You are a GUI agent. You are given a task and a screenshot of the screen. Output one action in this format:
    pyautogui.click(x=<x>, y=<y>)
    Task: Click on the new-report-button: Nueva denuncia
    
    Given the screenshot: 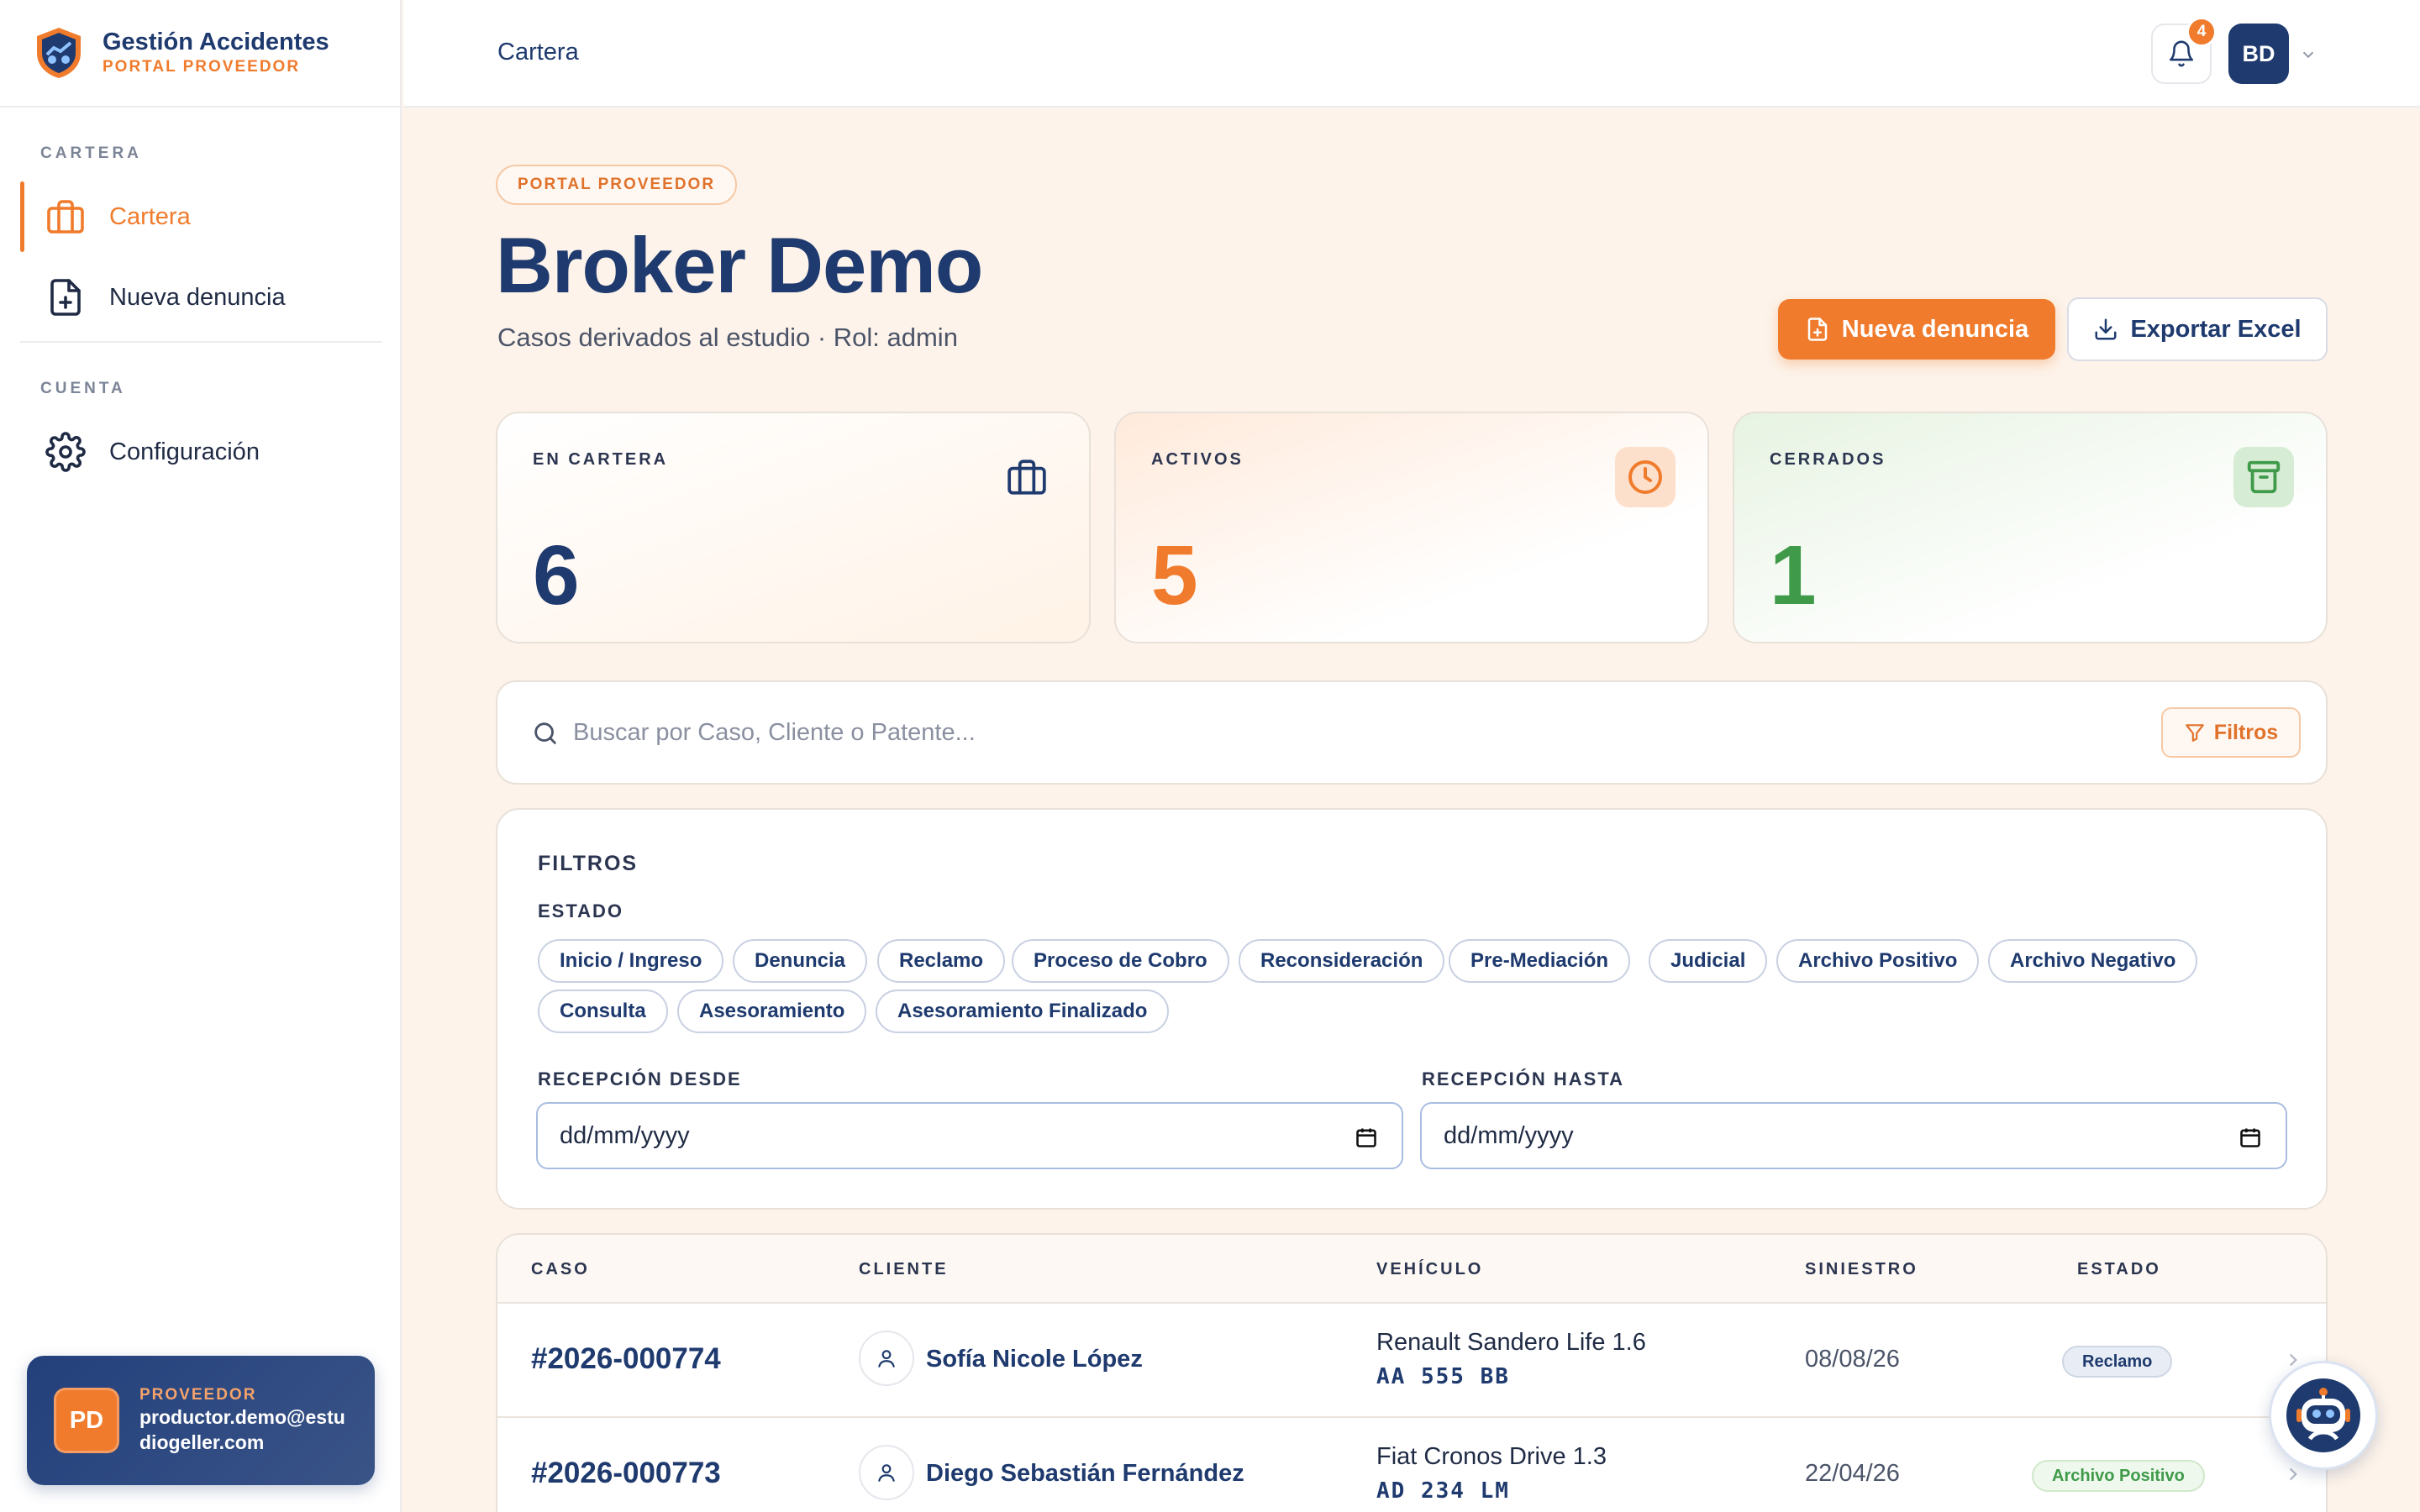 What is the action you would take?
    pyautogui.click(x=1917, y=329)
    